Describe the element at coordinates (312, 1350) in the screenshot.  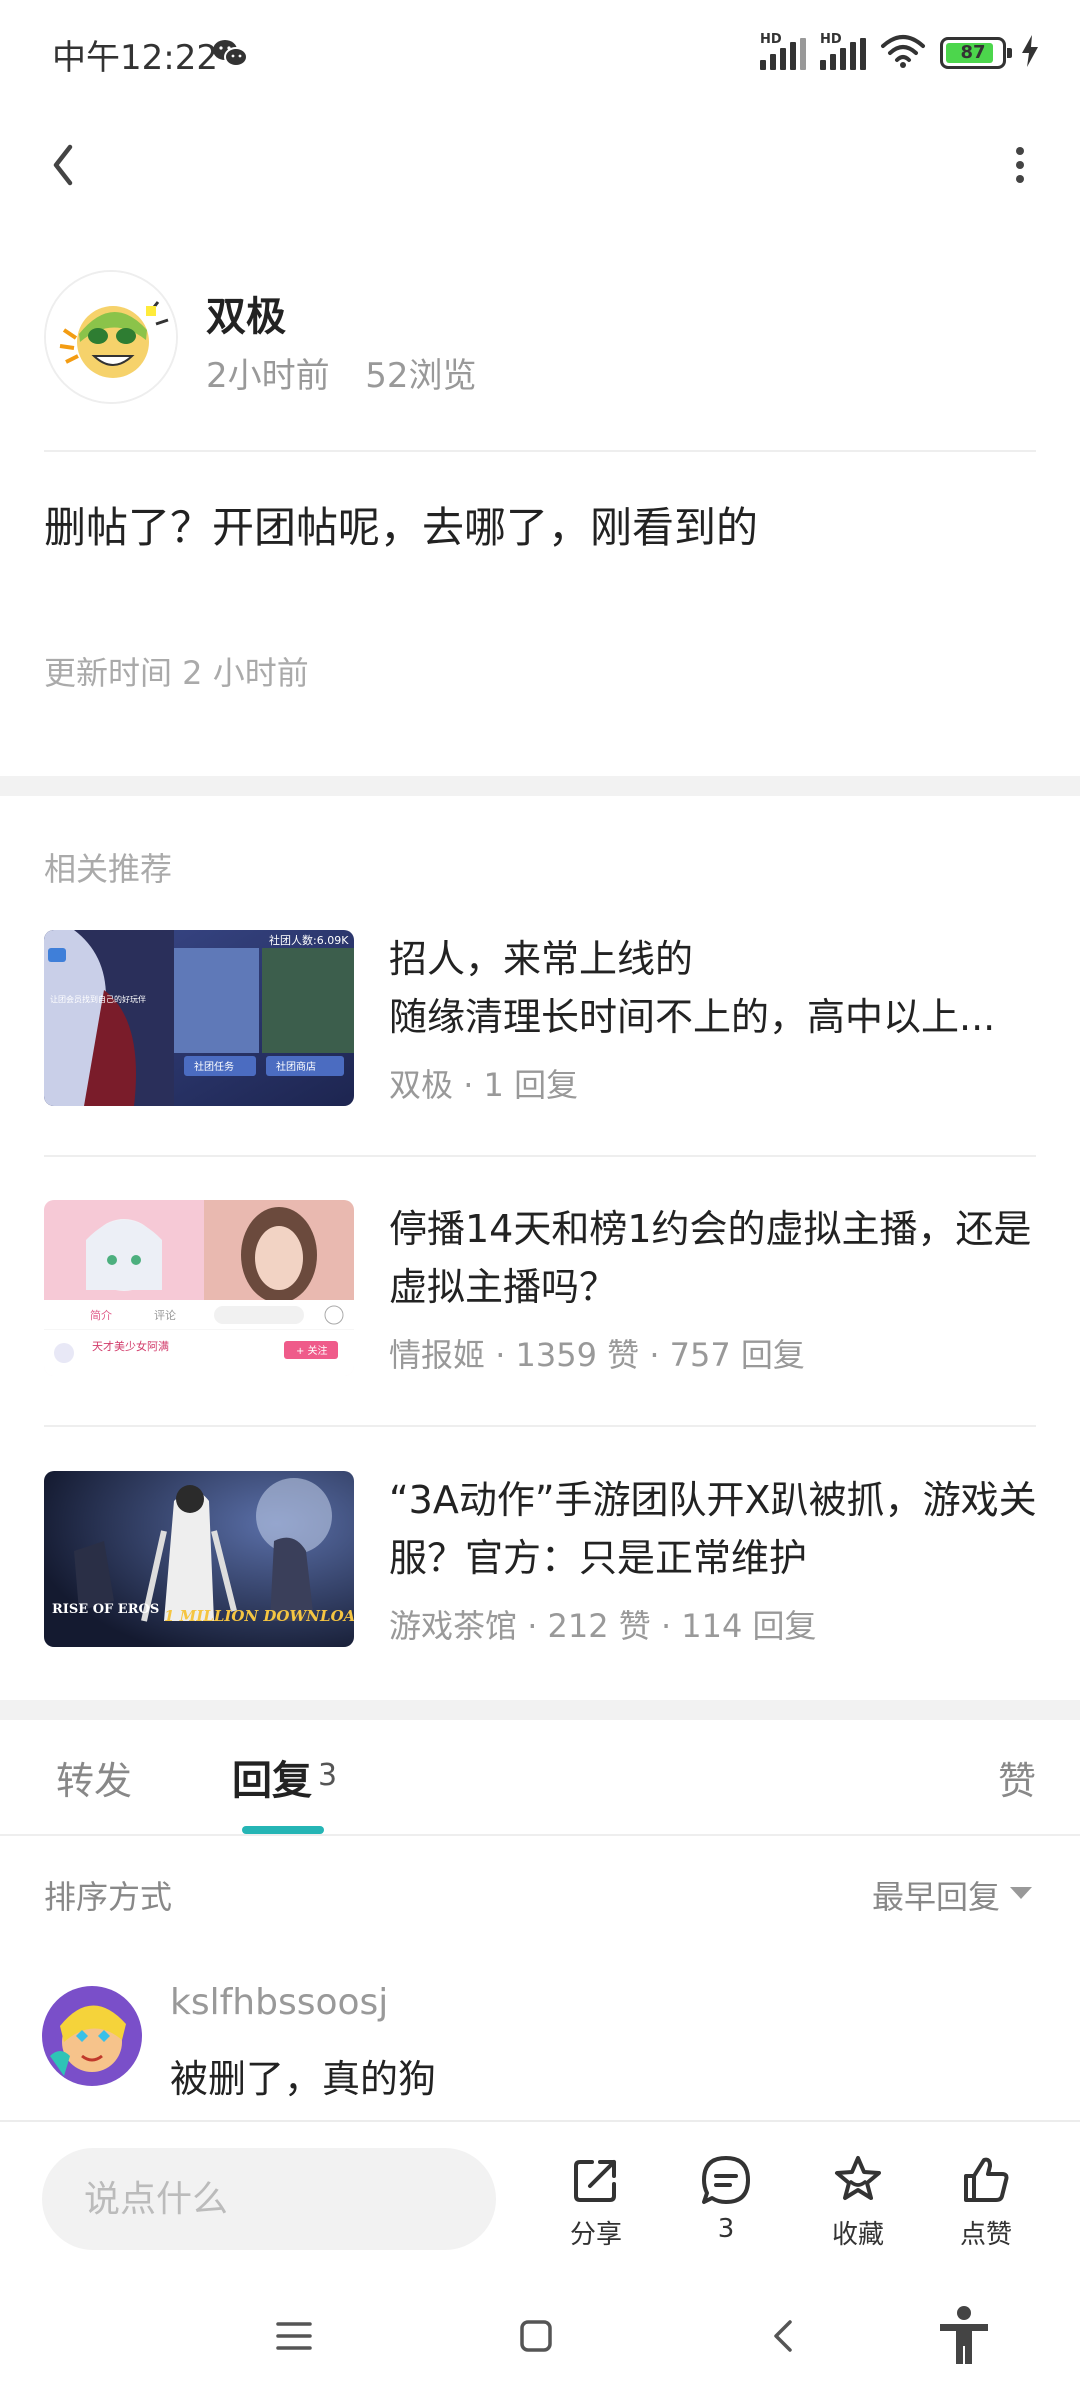
I see `thumb-text: + 关注` at that location.